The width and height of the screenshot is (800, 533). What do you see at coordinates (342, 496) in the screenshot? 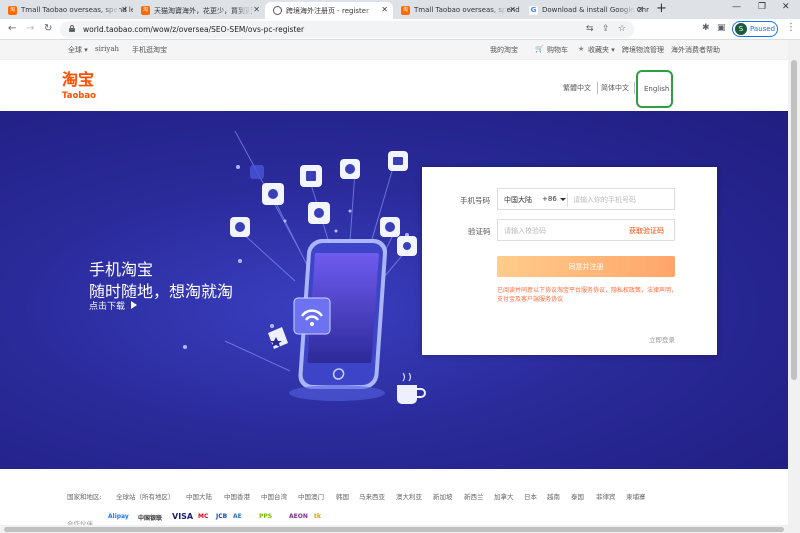
I see `footer-region-link: 韩国` at bounding box center [342, 496].